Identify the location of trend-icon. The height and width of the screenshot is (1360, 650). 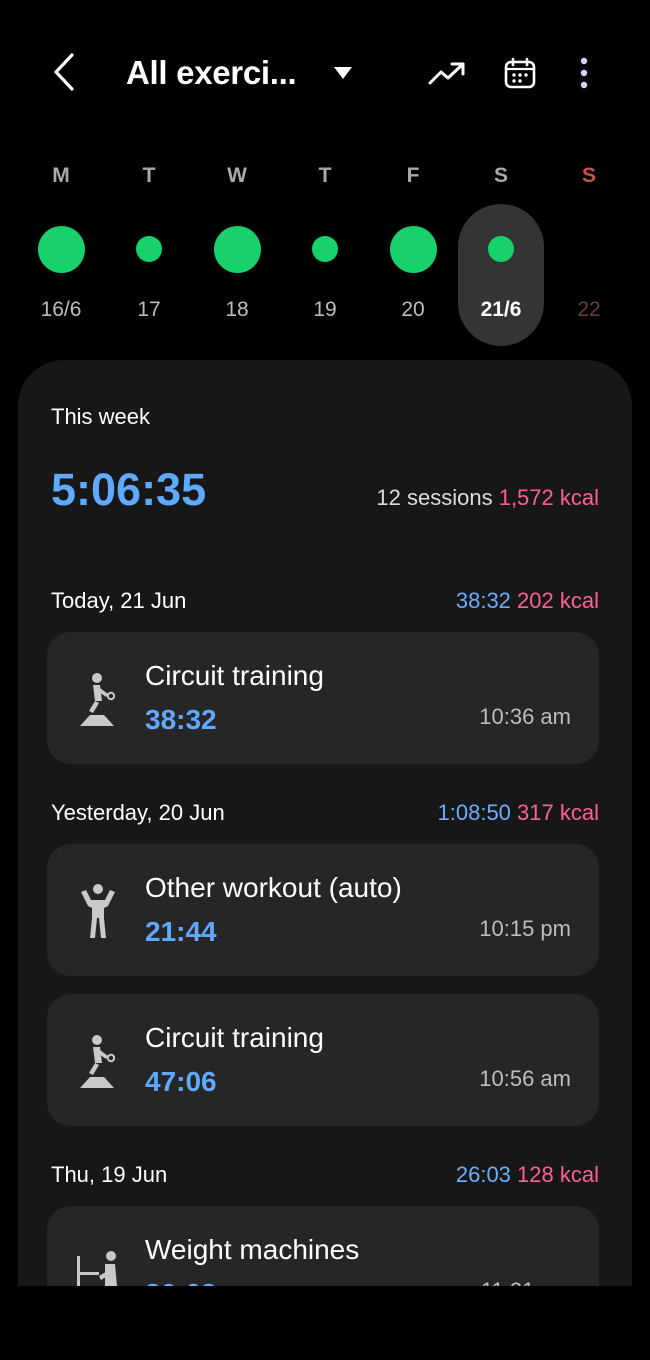
(446, 73).